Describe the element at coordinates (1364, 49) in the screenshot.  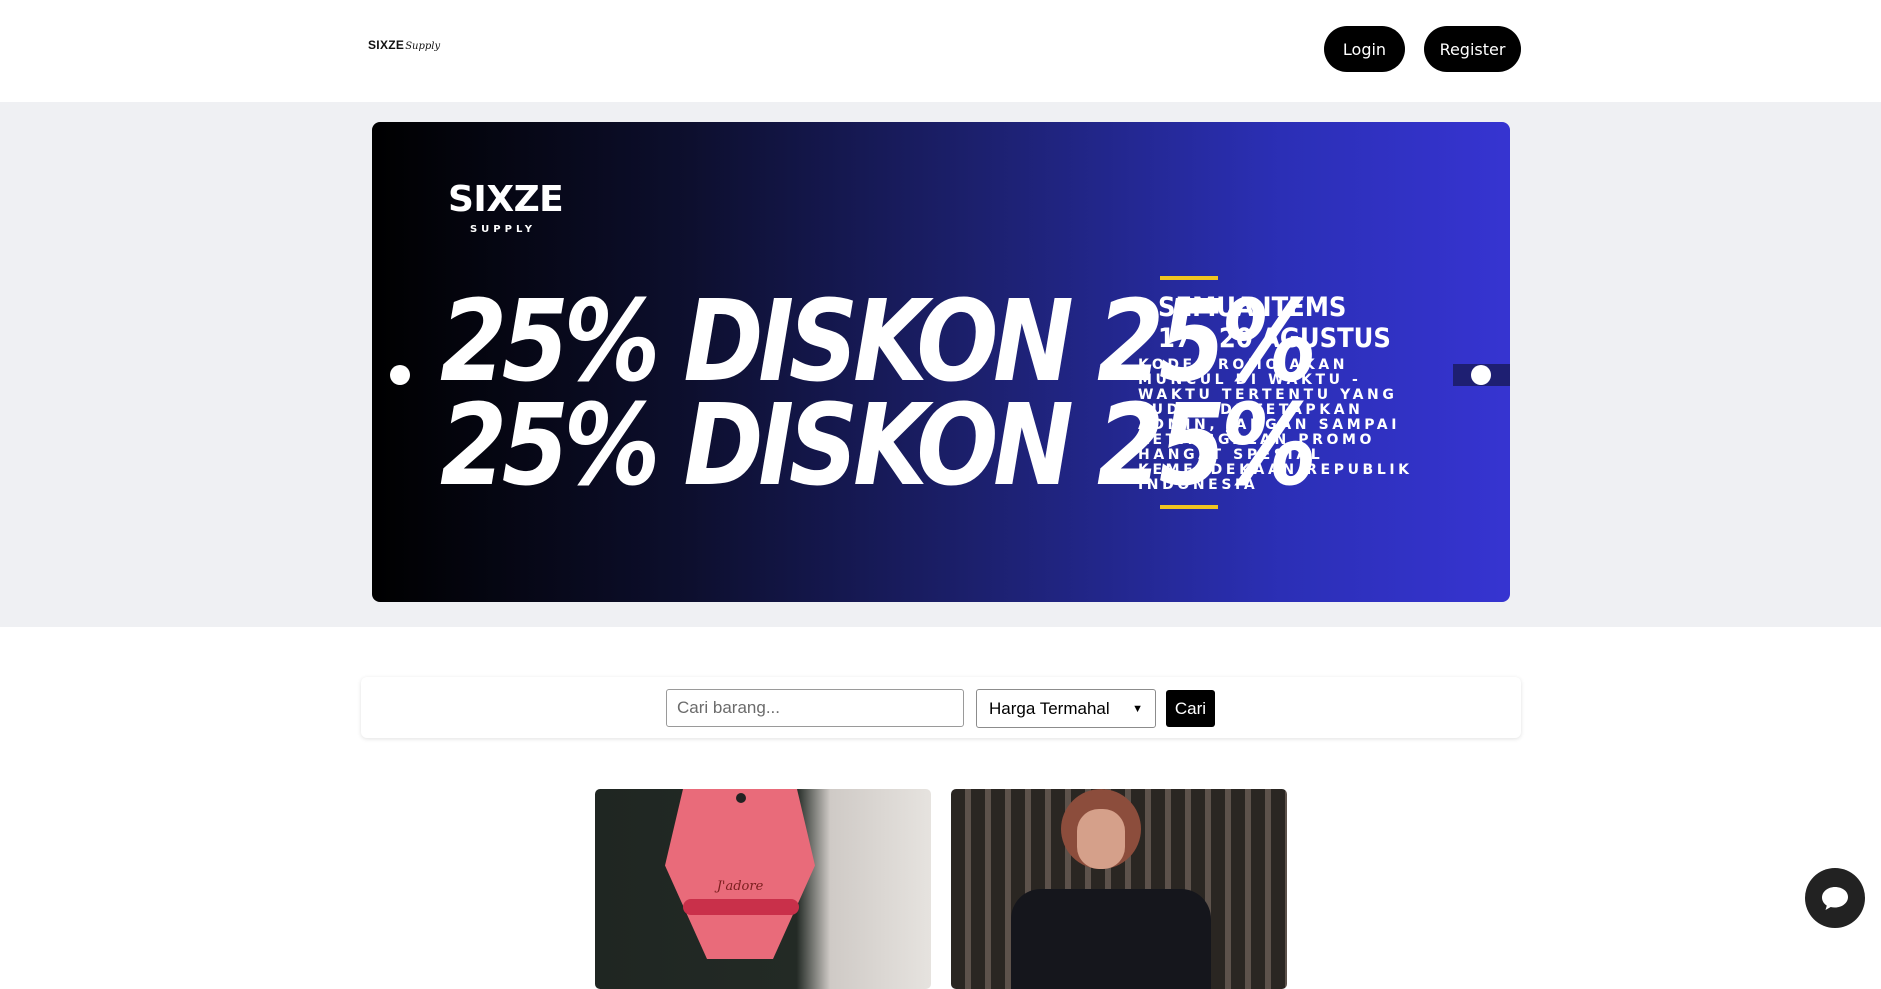
I see `login-button: Login` at that location.